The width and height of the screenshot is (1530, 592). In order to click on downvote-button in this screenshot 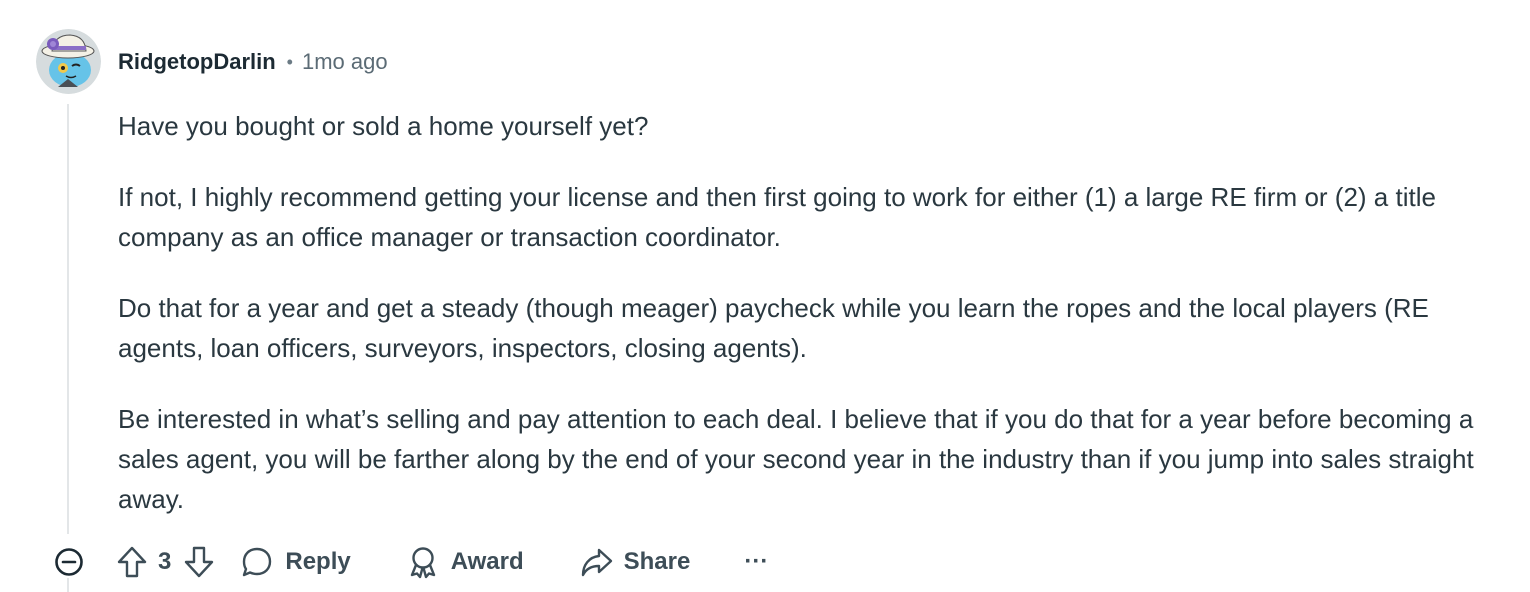, I will do `click(199, 562)`.